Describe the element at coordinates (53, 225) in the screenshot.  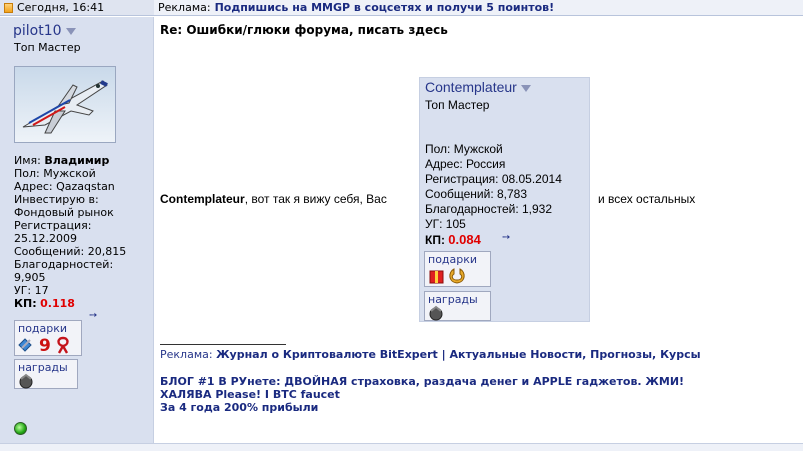
I see `reg-label: Регистрация:` at that location.